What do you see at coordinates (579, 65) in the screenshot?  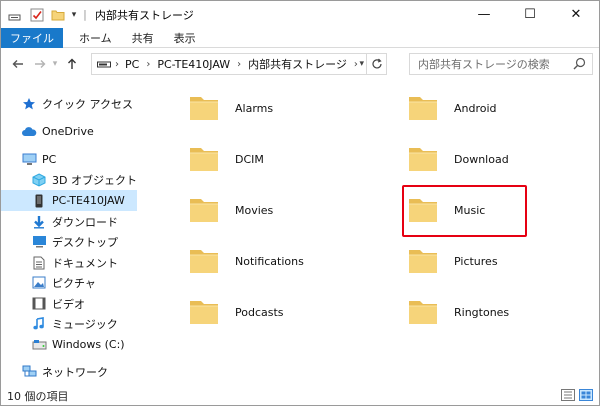 I see `search-icon` at bounding box center [579, 65].